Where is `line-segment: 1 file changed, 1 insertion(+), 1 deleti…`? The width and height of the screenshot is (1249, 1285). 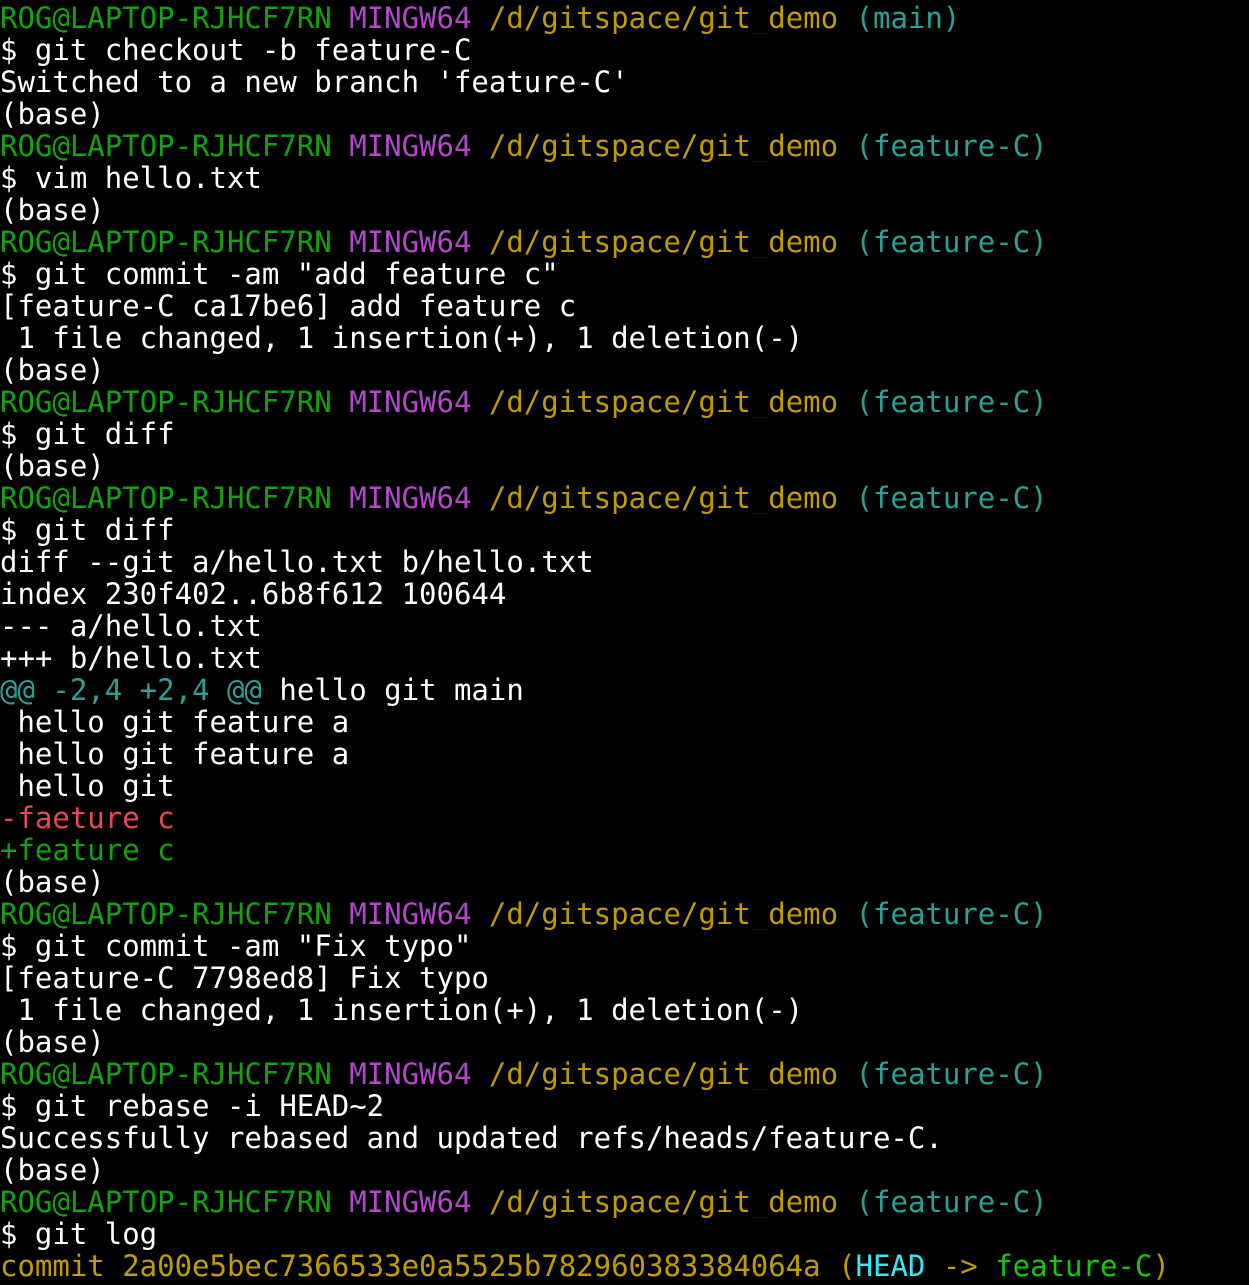
line-segment: 1 file changed, 1 insertion(+), 1 deleti… is located at coordinates (402, 1010).